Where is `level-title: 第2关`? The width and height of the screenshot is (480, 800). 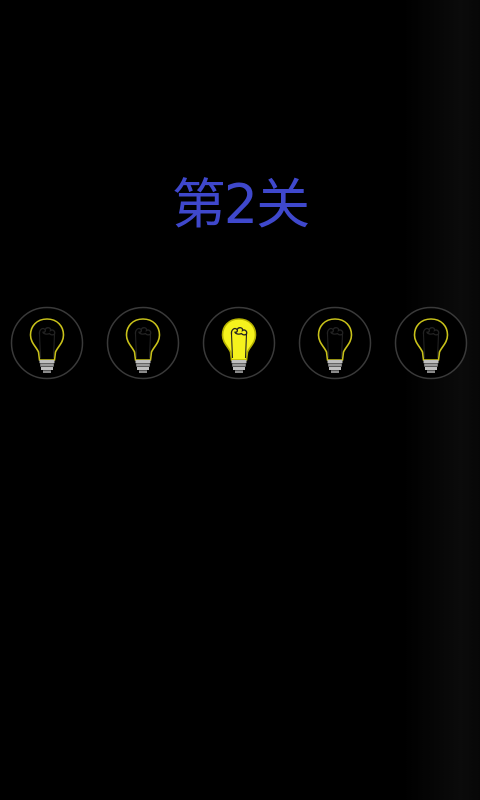 level-title: 第2关 is located at coordinates (240, 204).